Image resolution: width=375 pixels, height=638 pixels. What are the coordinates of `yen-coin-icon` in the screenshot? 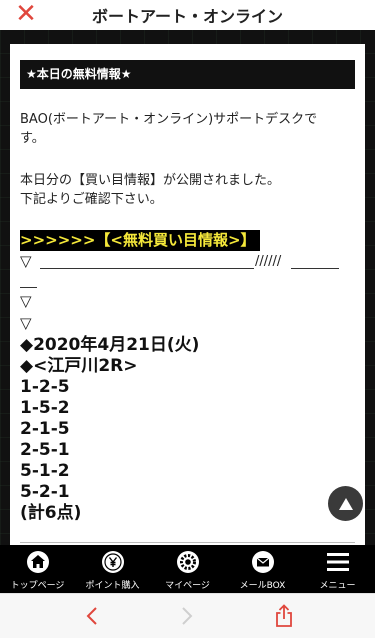 It's located at (113, 562).